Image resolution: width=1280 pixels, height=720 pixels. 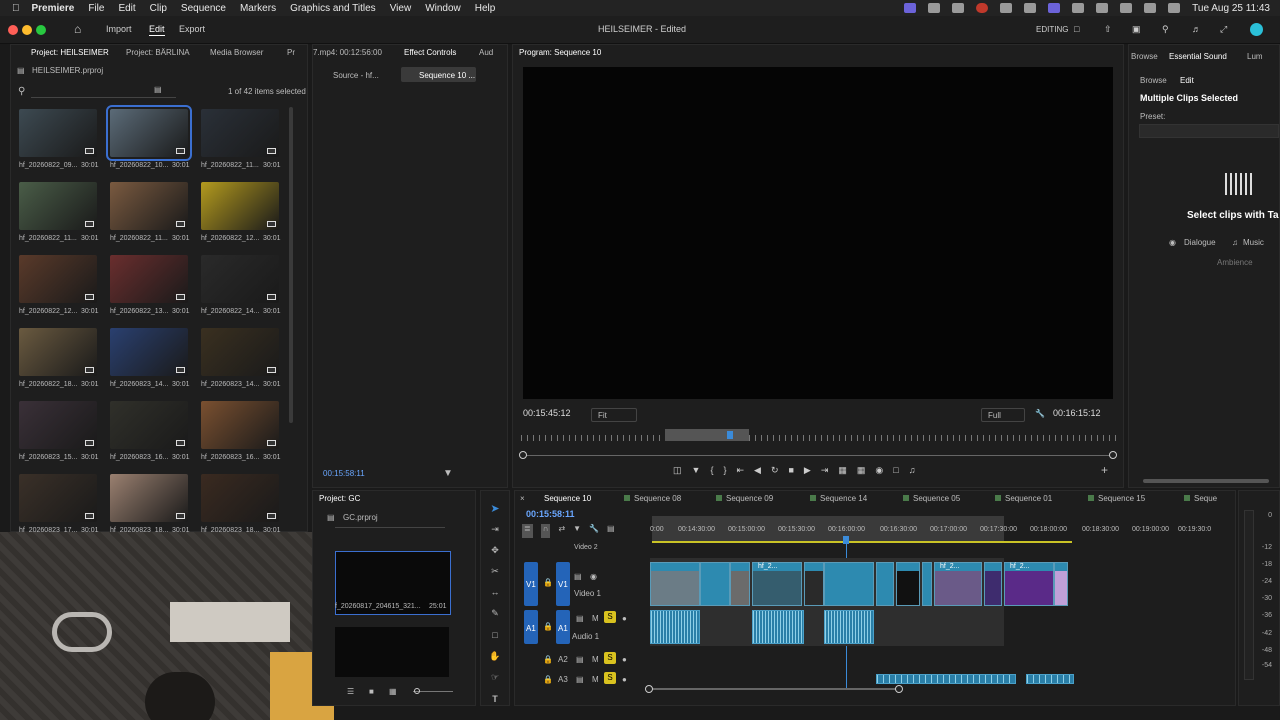 I want to click on spotlight-icon, so click(x=1150, y=8).